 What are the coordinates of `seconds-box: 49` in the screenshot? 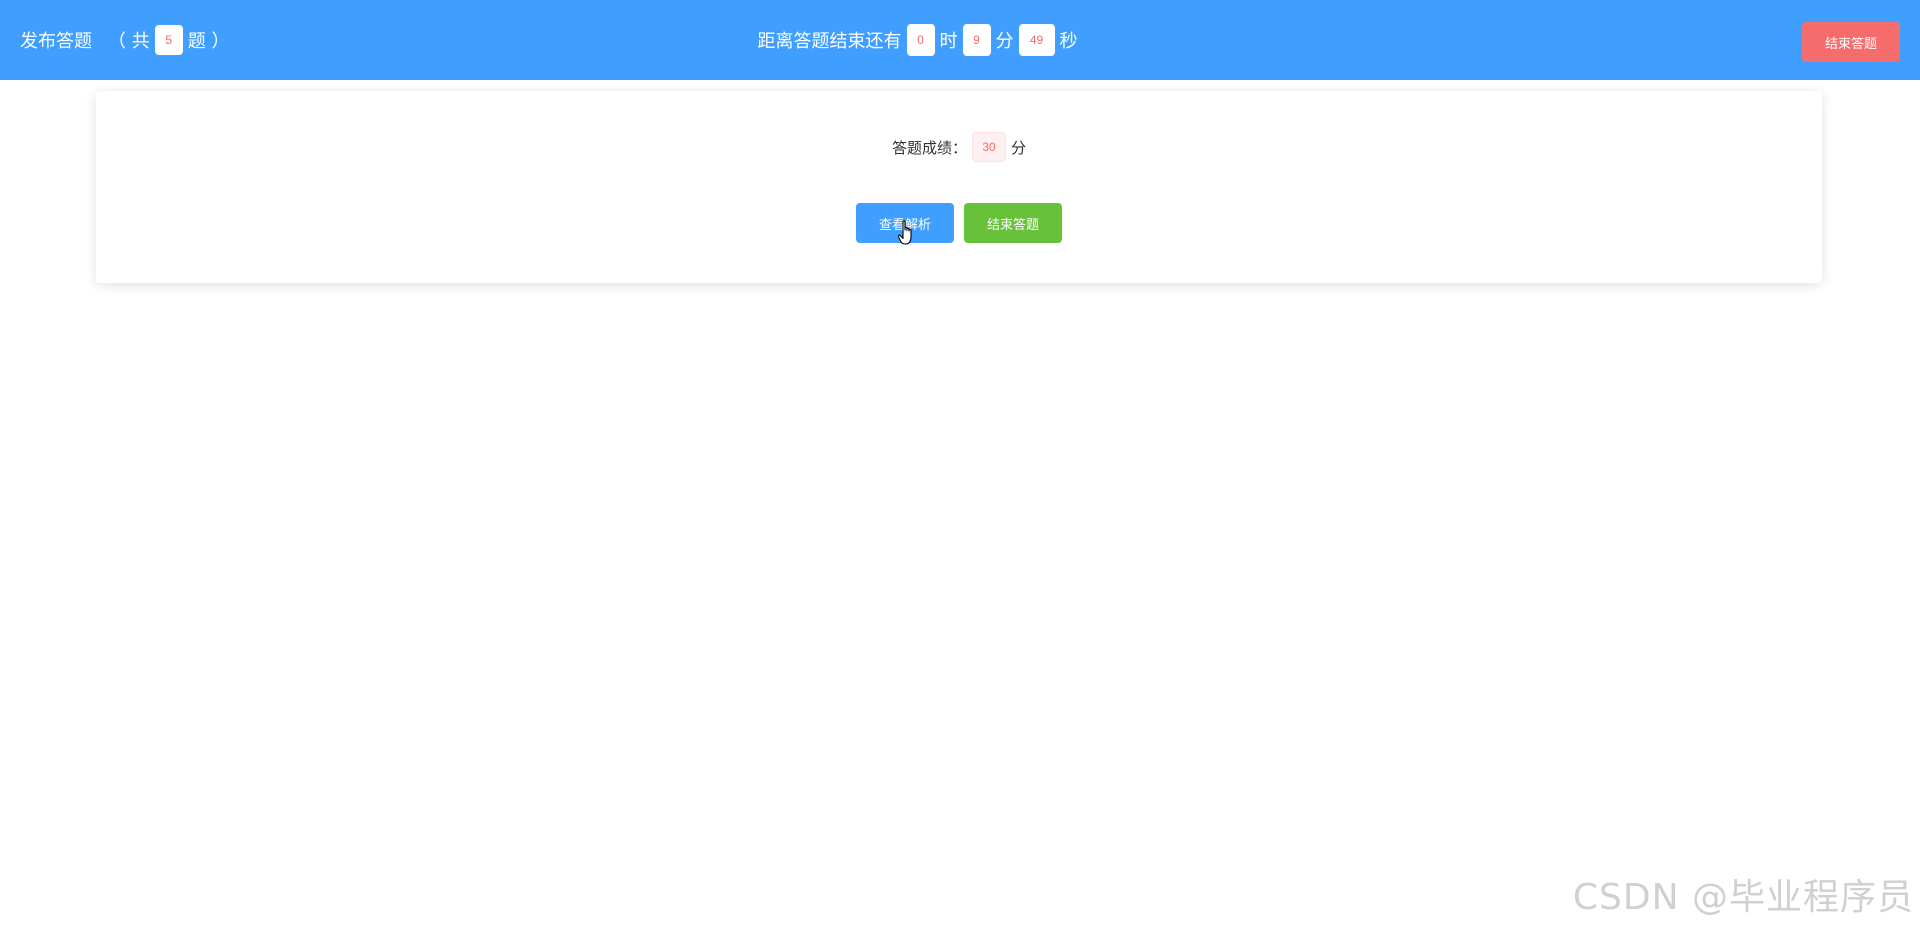 It's located at (1036, 40).